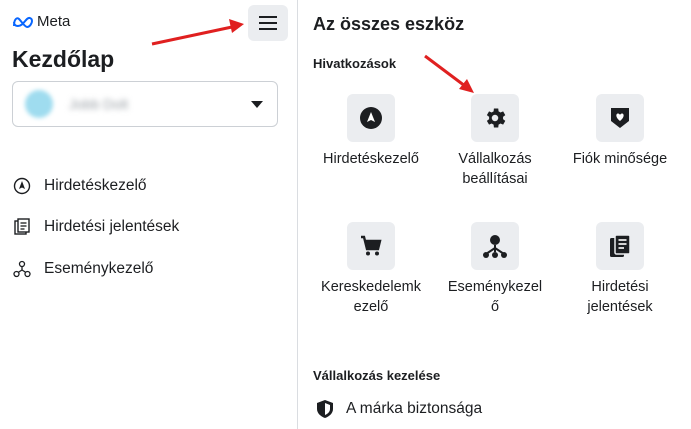 The image size is (691, 429). Describe the element at coordinates (495, 297) in the screenshot. I see `tile-label: Eseménykezelő` at that location.